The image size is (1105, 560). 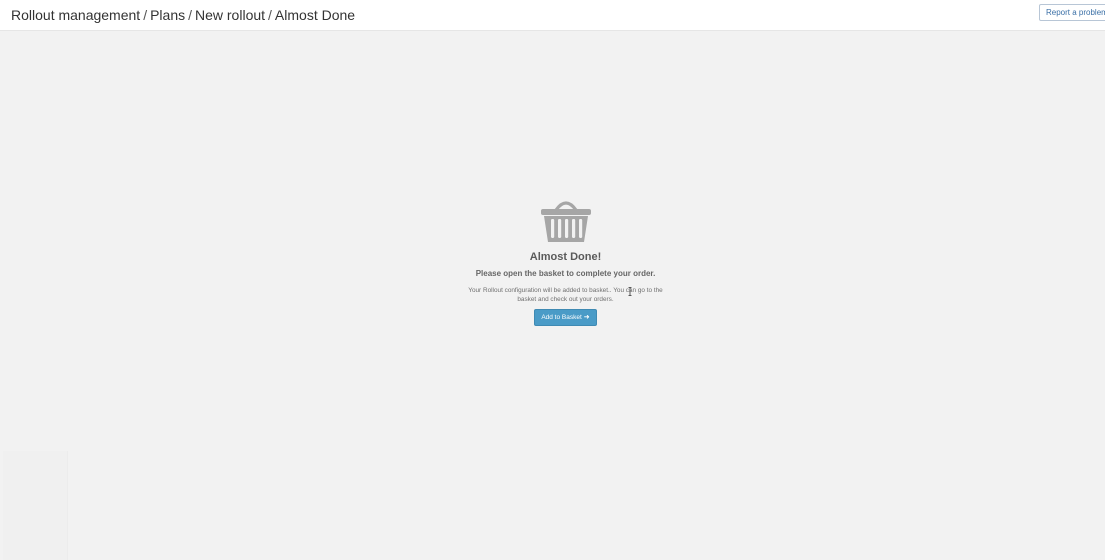 What do you see at coordinates (630, 291) in the screenshot?
I see `text-cursor-icon` at bounding box center [630, 291].